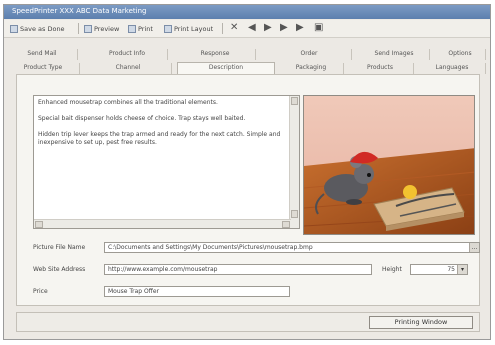  Describe the element at coordinates (252, 28) in the screenshot. I see `first-record-icon: ◀` at that location.